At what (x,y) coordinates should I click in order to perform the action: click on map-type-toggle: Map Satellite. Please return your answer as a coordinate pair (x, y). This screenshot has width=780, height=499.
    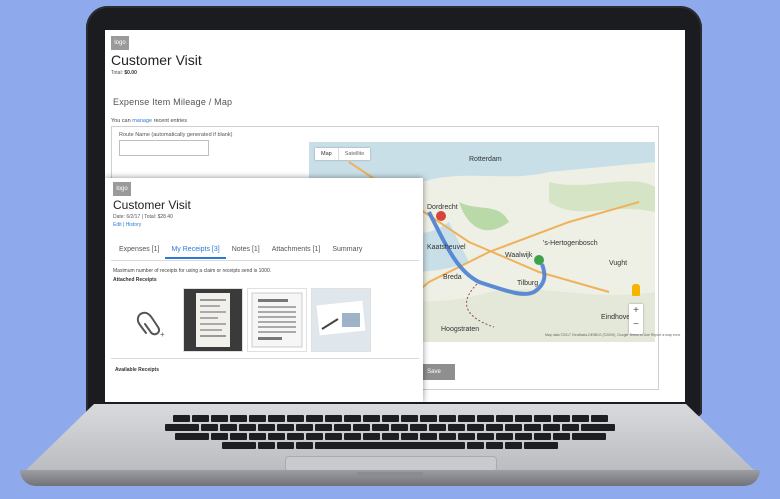
    Looking at the image, I should click on (343, 154).